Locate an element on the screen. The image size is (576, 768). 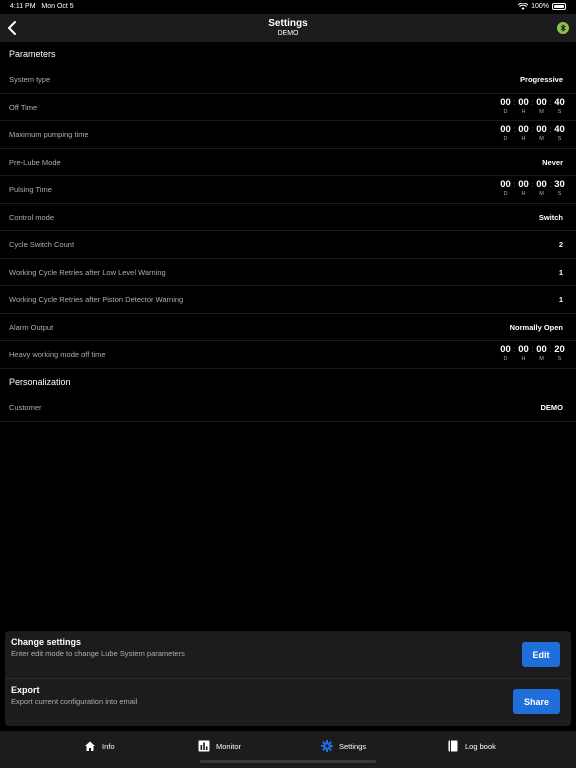
list-item-customer: Customer DEMO is located at coordinates (288, 408).